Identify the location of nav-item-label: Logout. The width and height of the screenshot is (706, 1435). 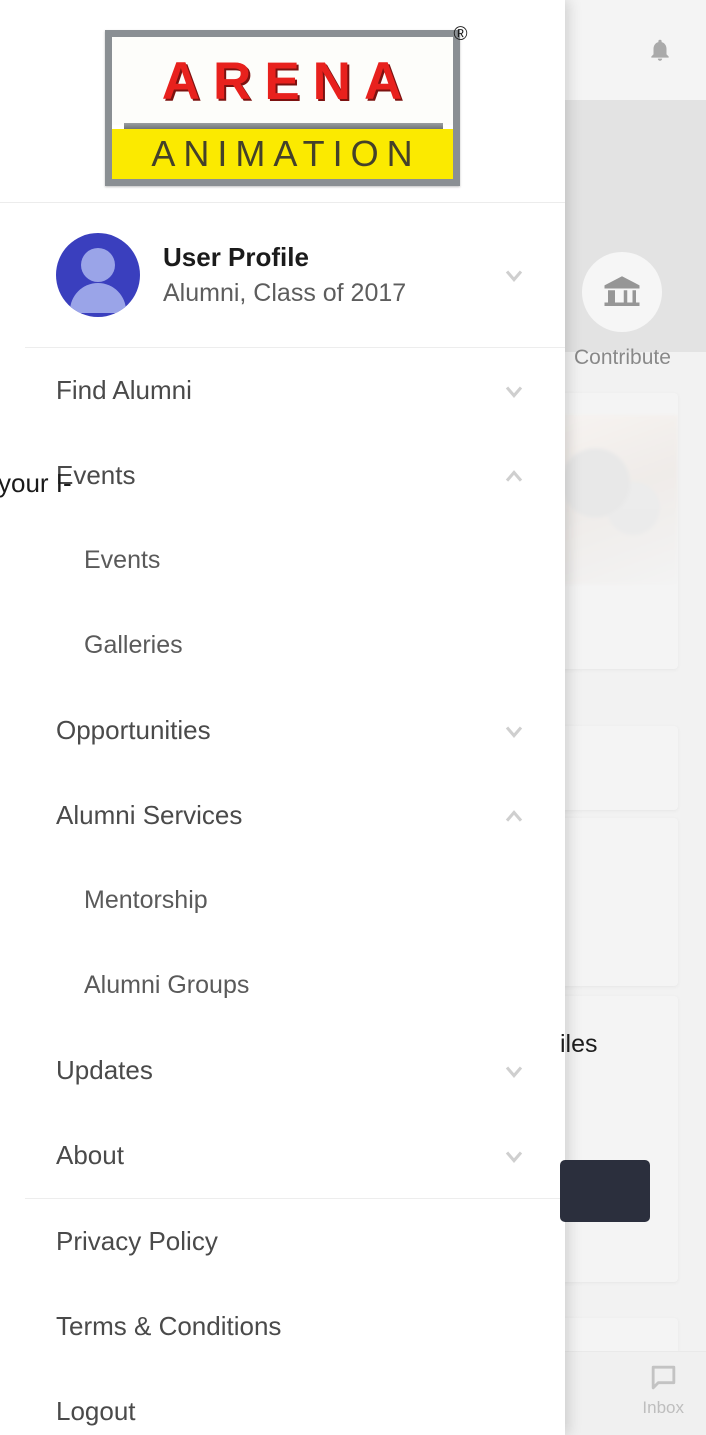
(96, 1411).